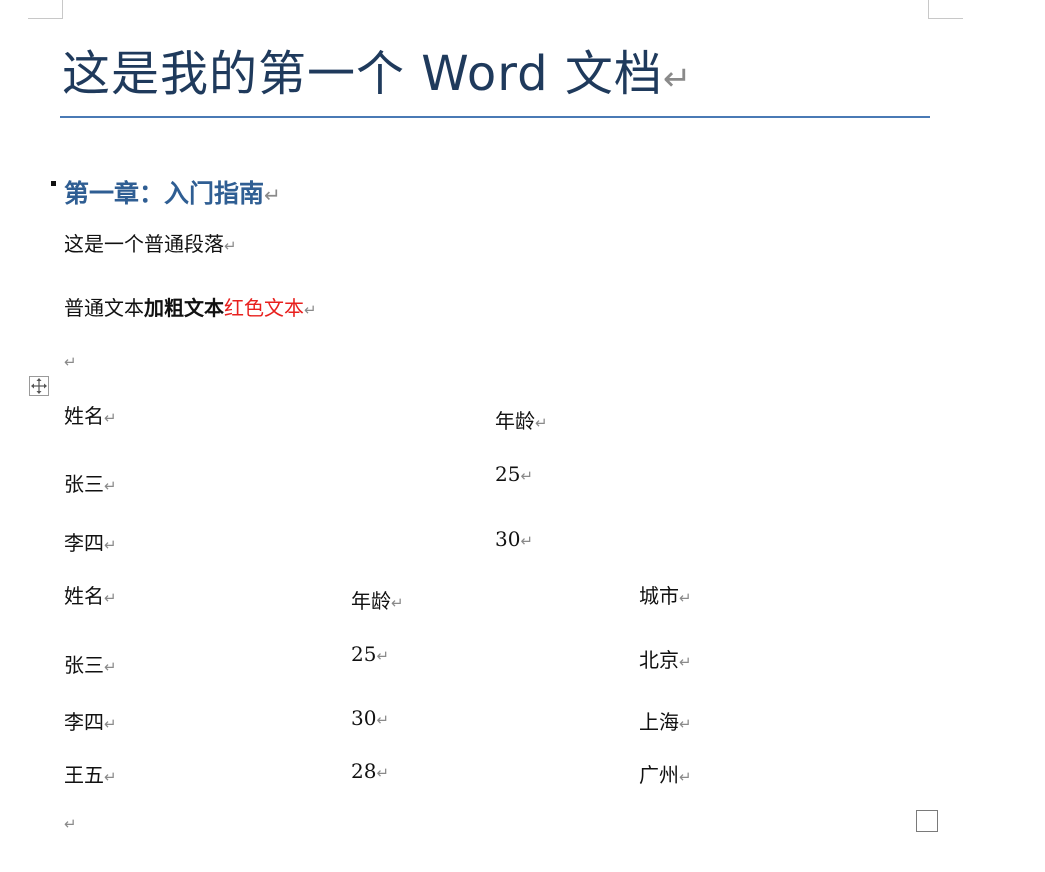 This screenshot has height=872, width=1045. I want to click on table-cell: 城市↵, so click(665, 594).